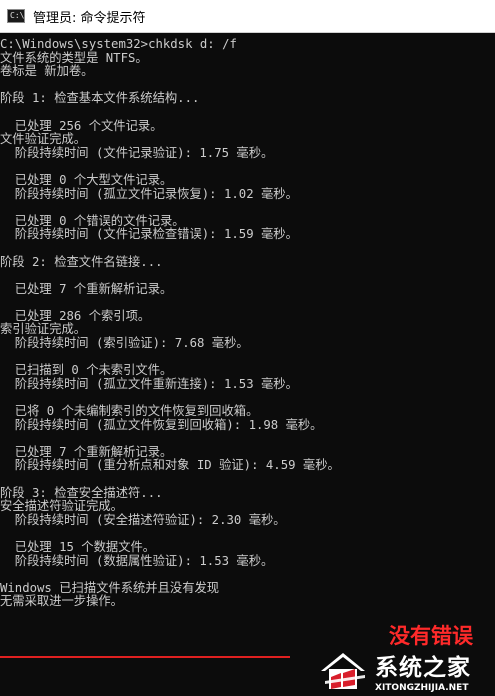 This screenshot has height=696, width=495. Describe the element at coordinates (137, 560) in the screenshot. I see `console-line: 阶段持续时间 (数据属性验证): 1.53 毫秒。` at that location.